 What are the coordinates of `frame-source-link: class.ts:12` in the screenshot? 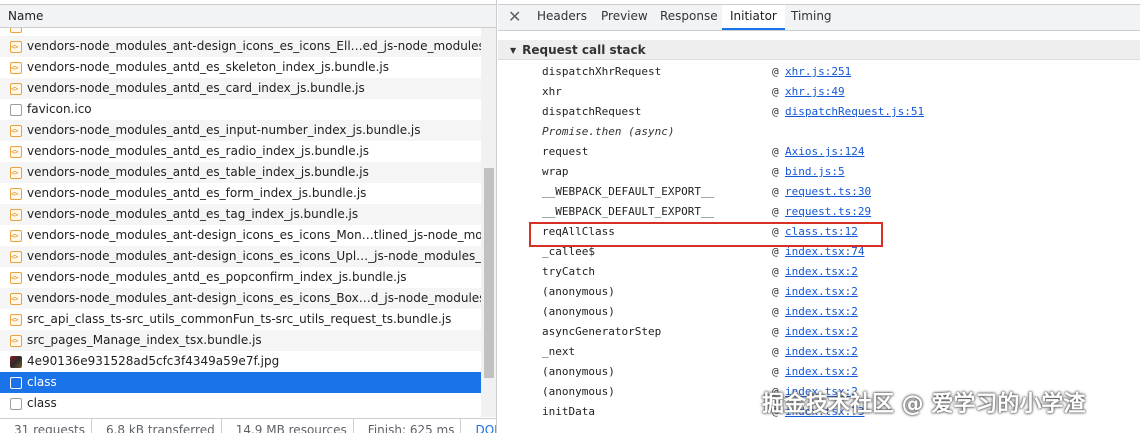 It's located at (821, 232).